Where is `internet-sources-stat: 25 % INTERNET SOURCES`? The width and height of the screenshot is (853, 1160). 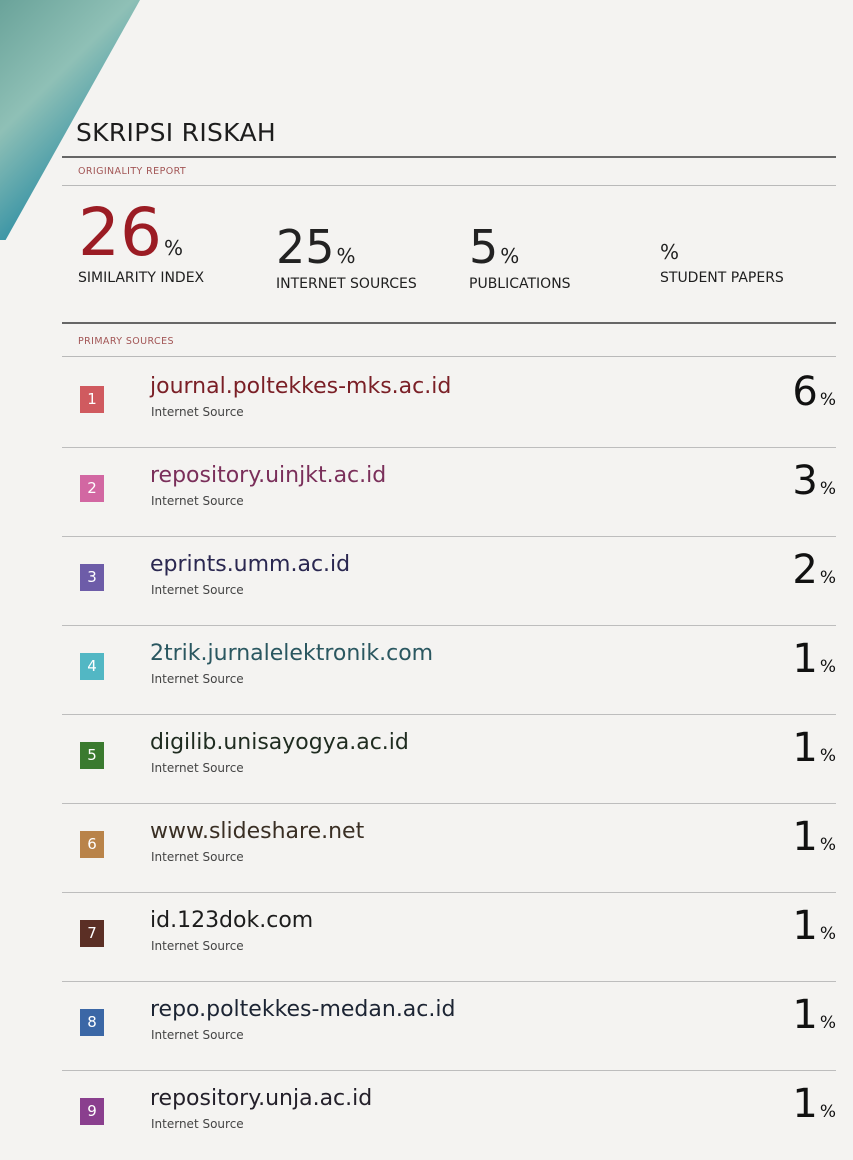 internet-sources-stat: 25 % INTERNET SOURCES is located at coordinates (346, 258).